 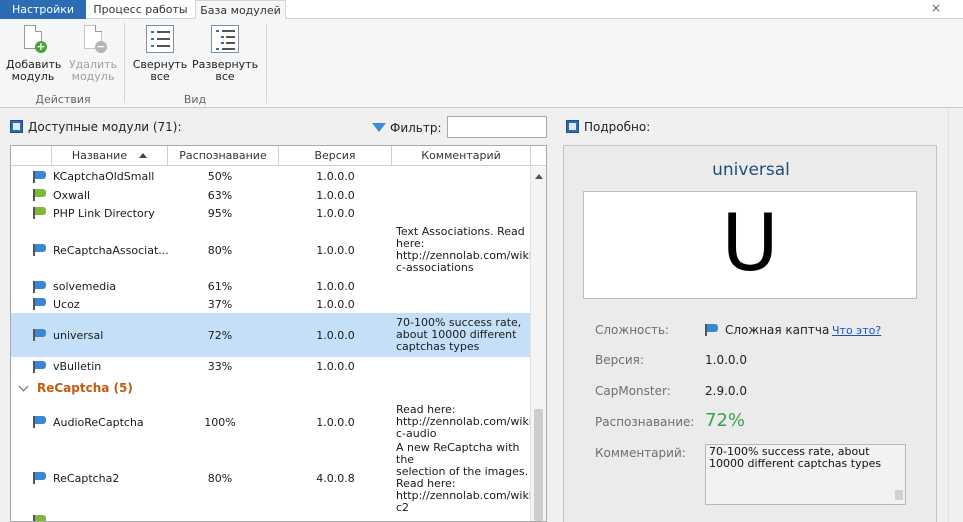 I want to click on comment-scroll-handle, so click(x=899, y=495).